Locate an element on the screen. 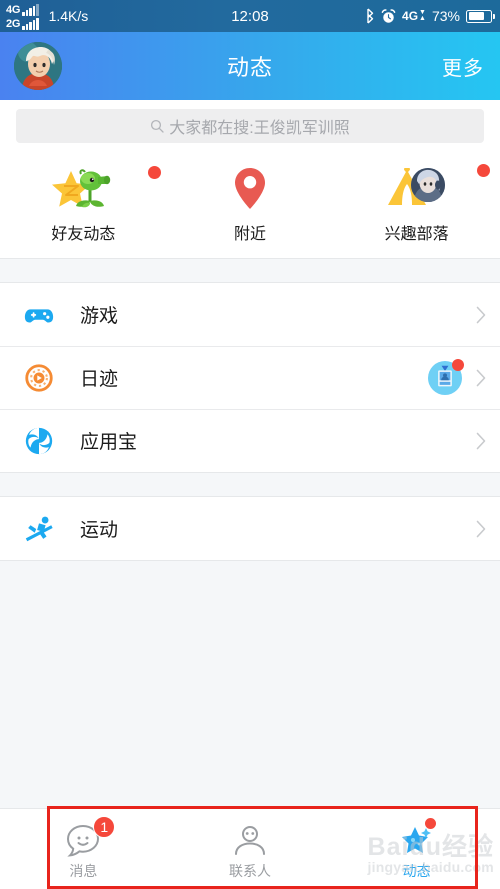 The image size is (500, 889). menu-row-label: 游戏 is located at coordinates (99, 316).